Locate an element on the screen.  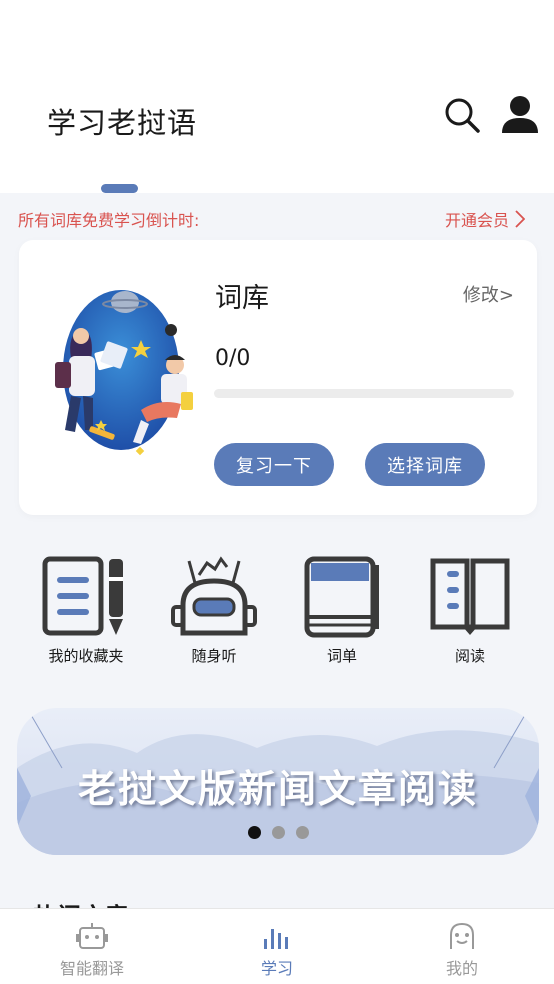
review-button: 复习一下 is located at coordinates (274, 464).